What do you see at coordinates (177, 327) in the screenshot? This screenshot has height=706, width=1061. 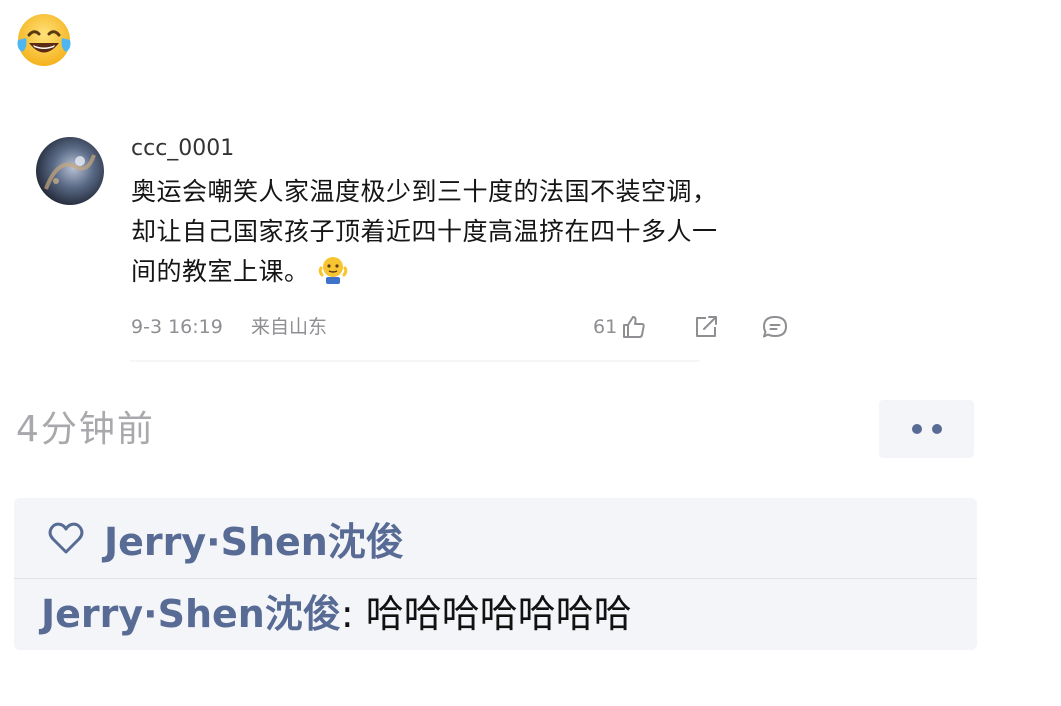 I see `comment-time: 9-3 16:19` at bounding box center [177, 327].